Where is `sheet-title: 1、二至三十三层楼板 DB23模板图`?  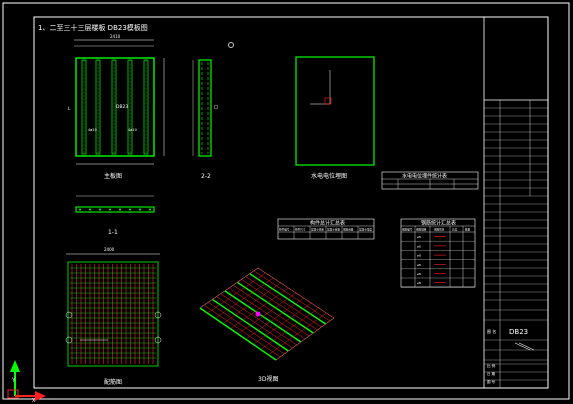 sheet-title: 1、二至三十三层楼板 DB23模板图 is located at coordinates (93, 27).